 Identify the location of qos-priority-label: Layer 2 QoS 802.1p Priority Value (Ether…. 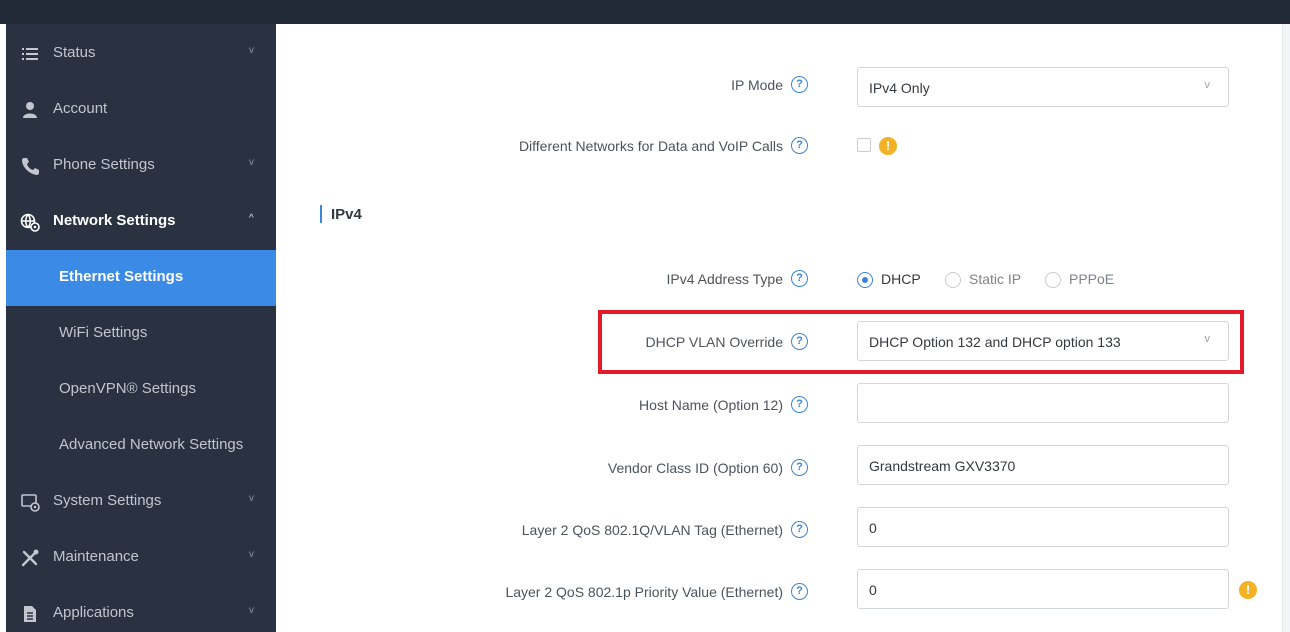
(656, 591).